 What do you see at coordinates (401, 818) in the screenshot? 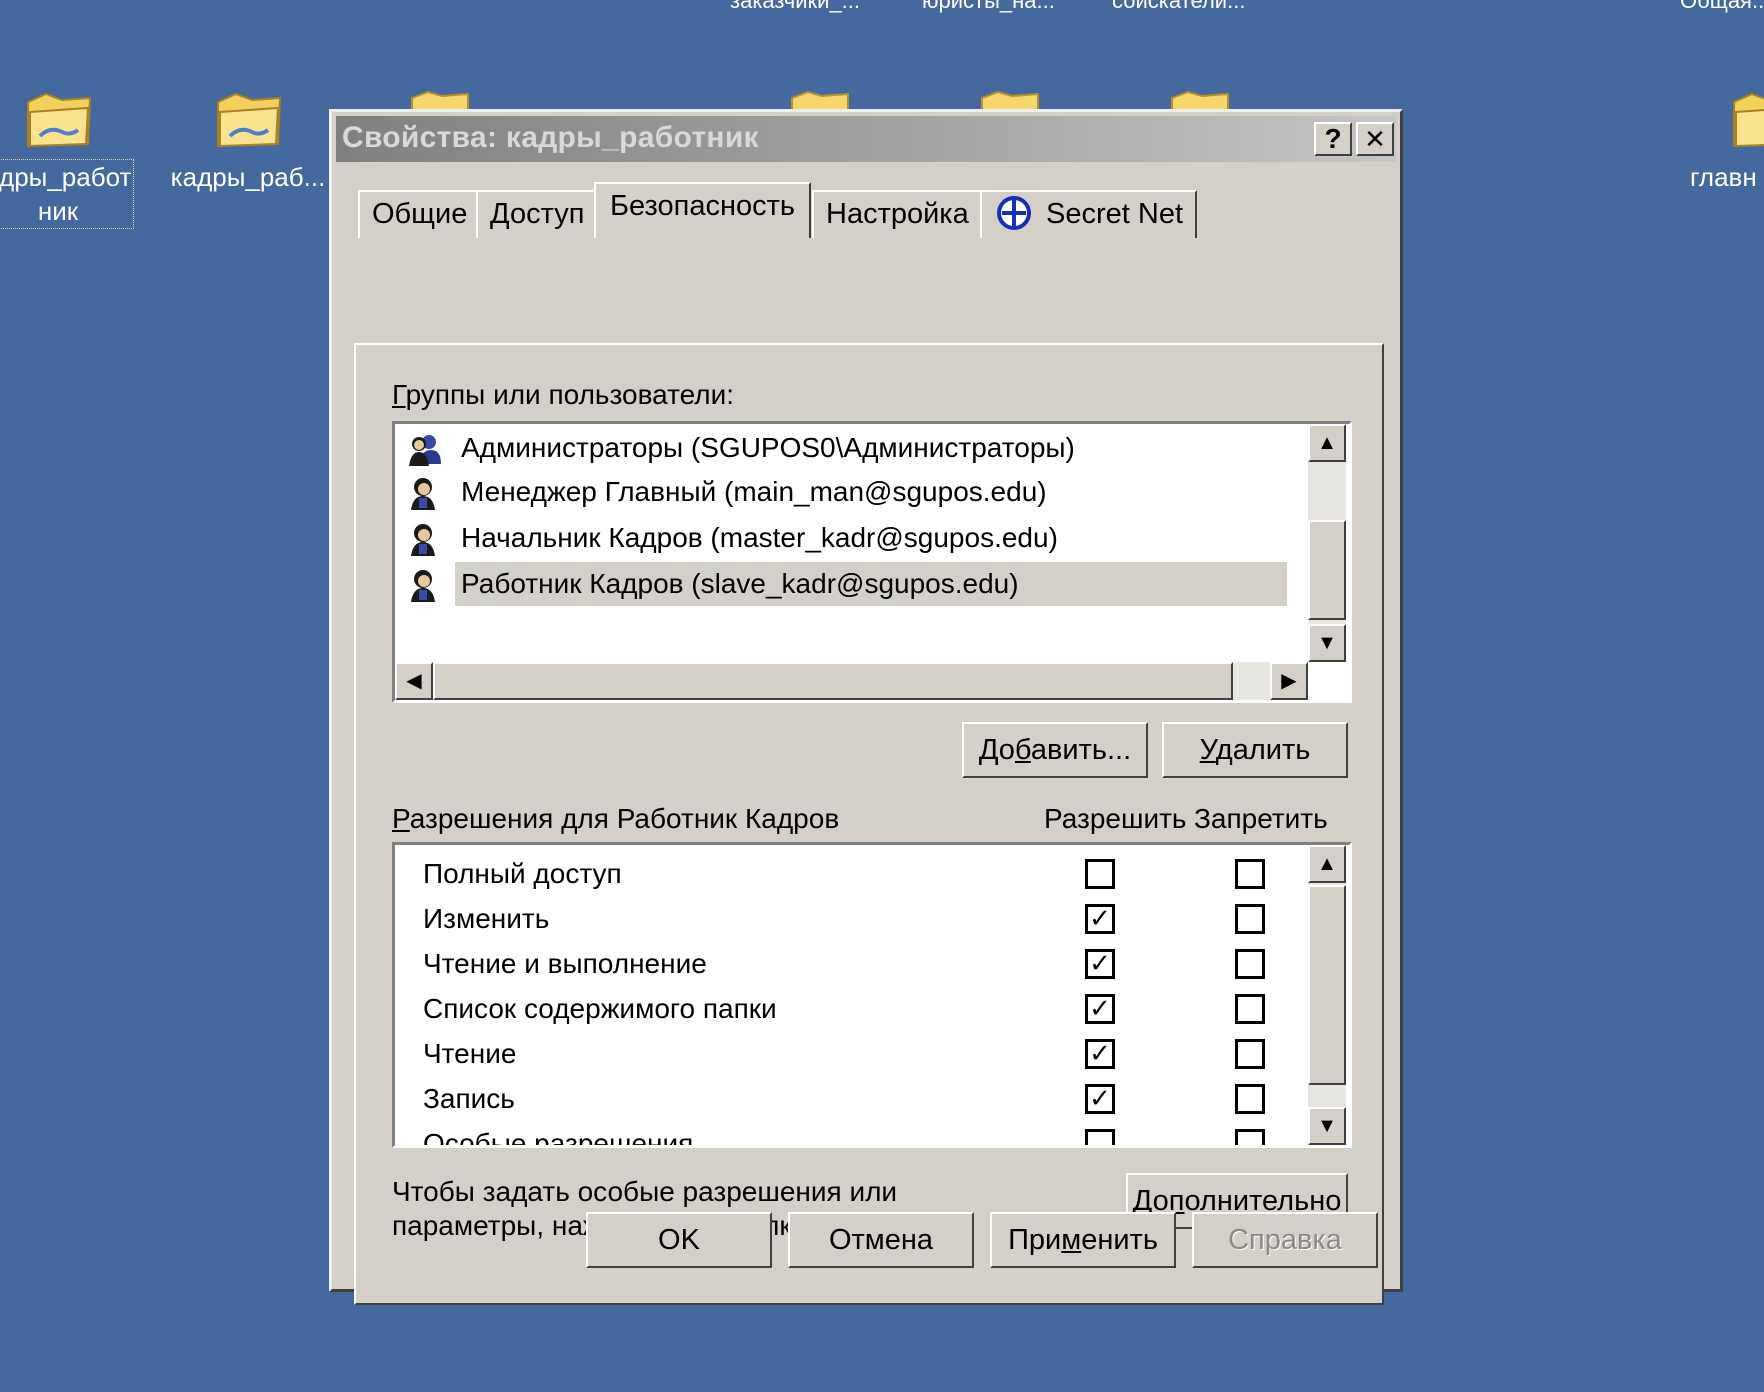
I see `permissions-label-accel: Р` at bounding box center [401, 818].